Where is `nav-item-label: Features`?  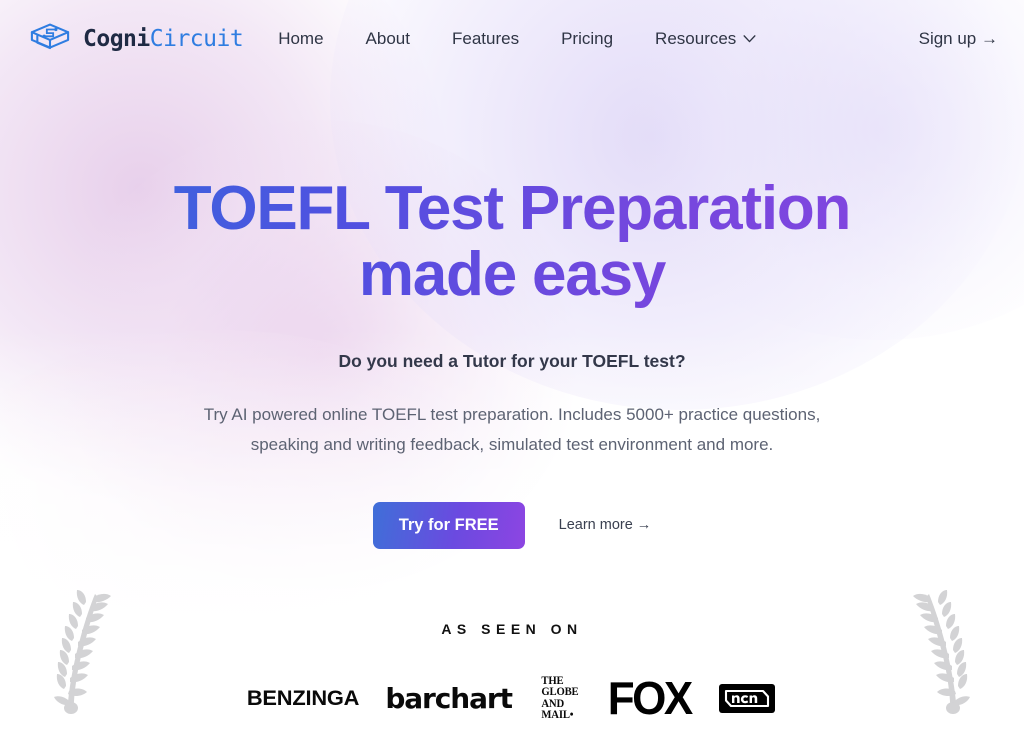
nav-item-label: Features is located at coordinates (485, 38).